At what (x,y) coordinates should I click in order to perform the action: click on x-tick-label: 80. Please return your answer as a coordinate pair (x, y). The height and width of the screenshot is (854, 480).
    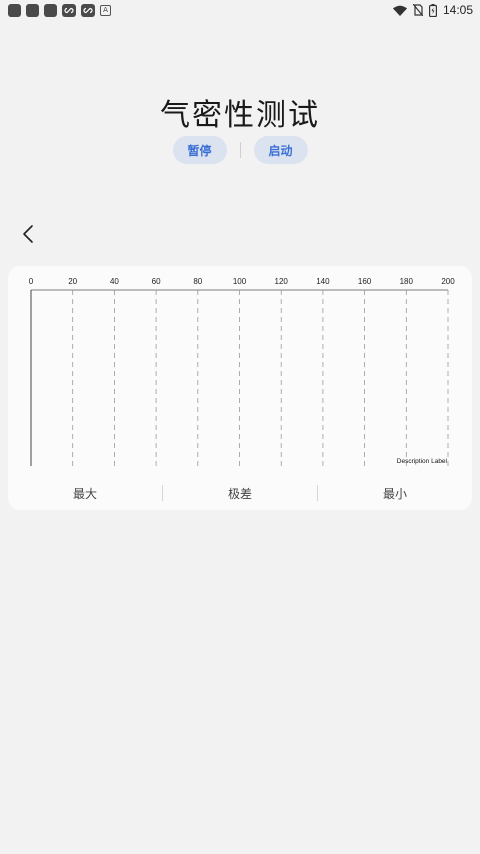
    Looking at the image, I should click on (197, 281).